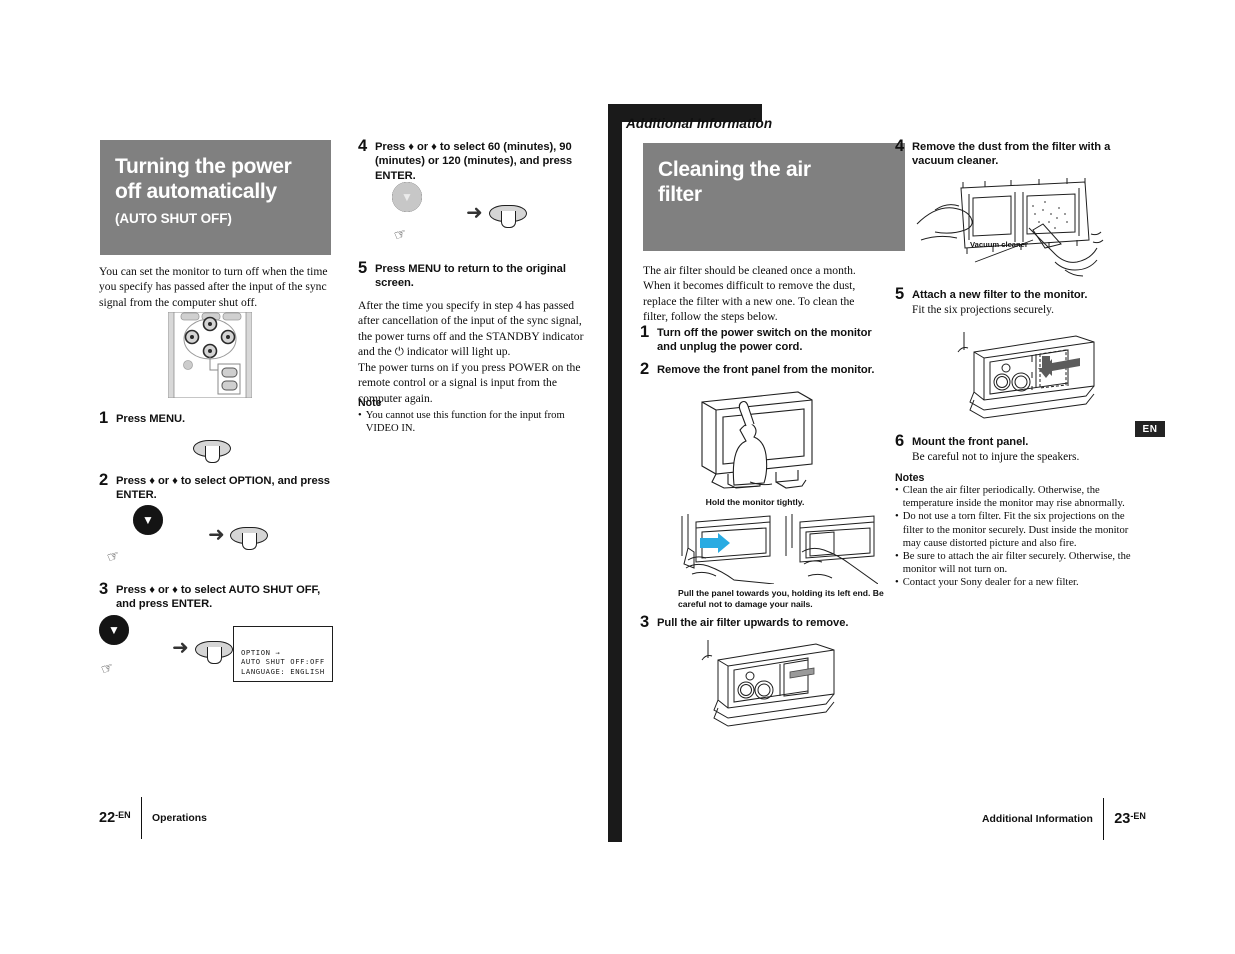 This screenshot has width=1235, height=954. I want to click on left-page-footer: 22-EN Operations, so click(153, 818).